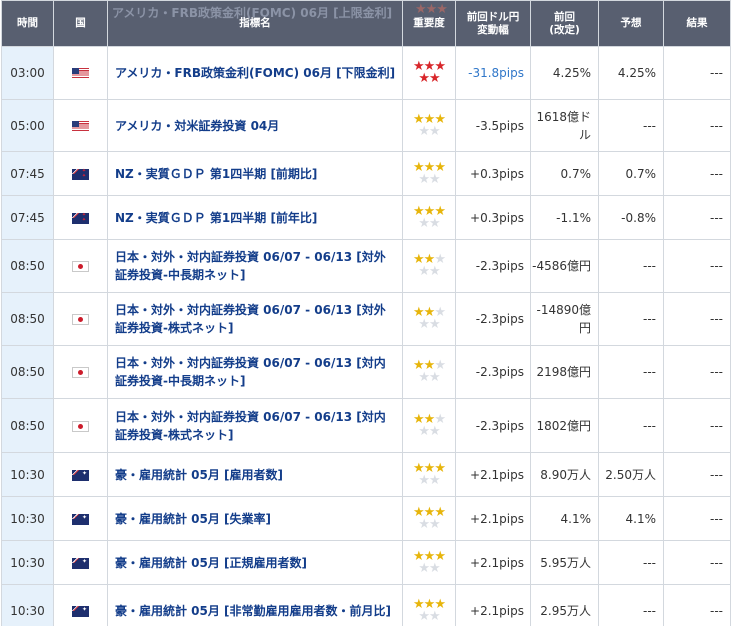  Describe the element at coordinates (255, 125) in the screenshot. I see `row-indicator-link: アメリカ・対米証券投資 04月` at that location.